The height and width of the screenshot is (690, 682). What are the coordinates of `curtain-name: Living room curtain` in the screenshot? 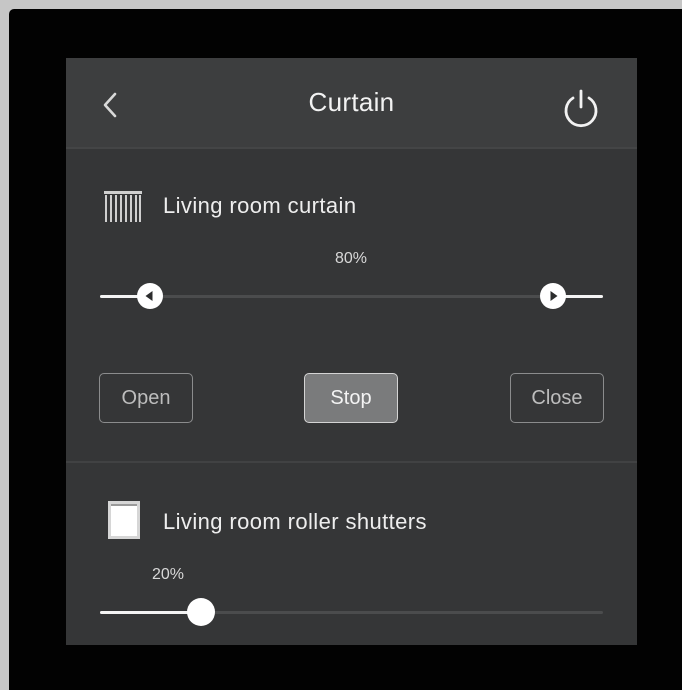 It's located at (260, 205).